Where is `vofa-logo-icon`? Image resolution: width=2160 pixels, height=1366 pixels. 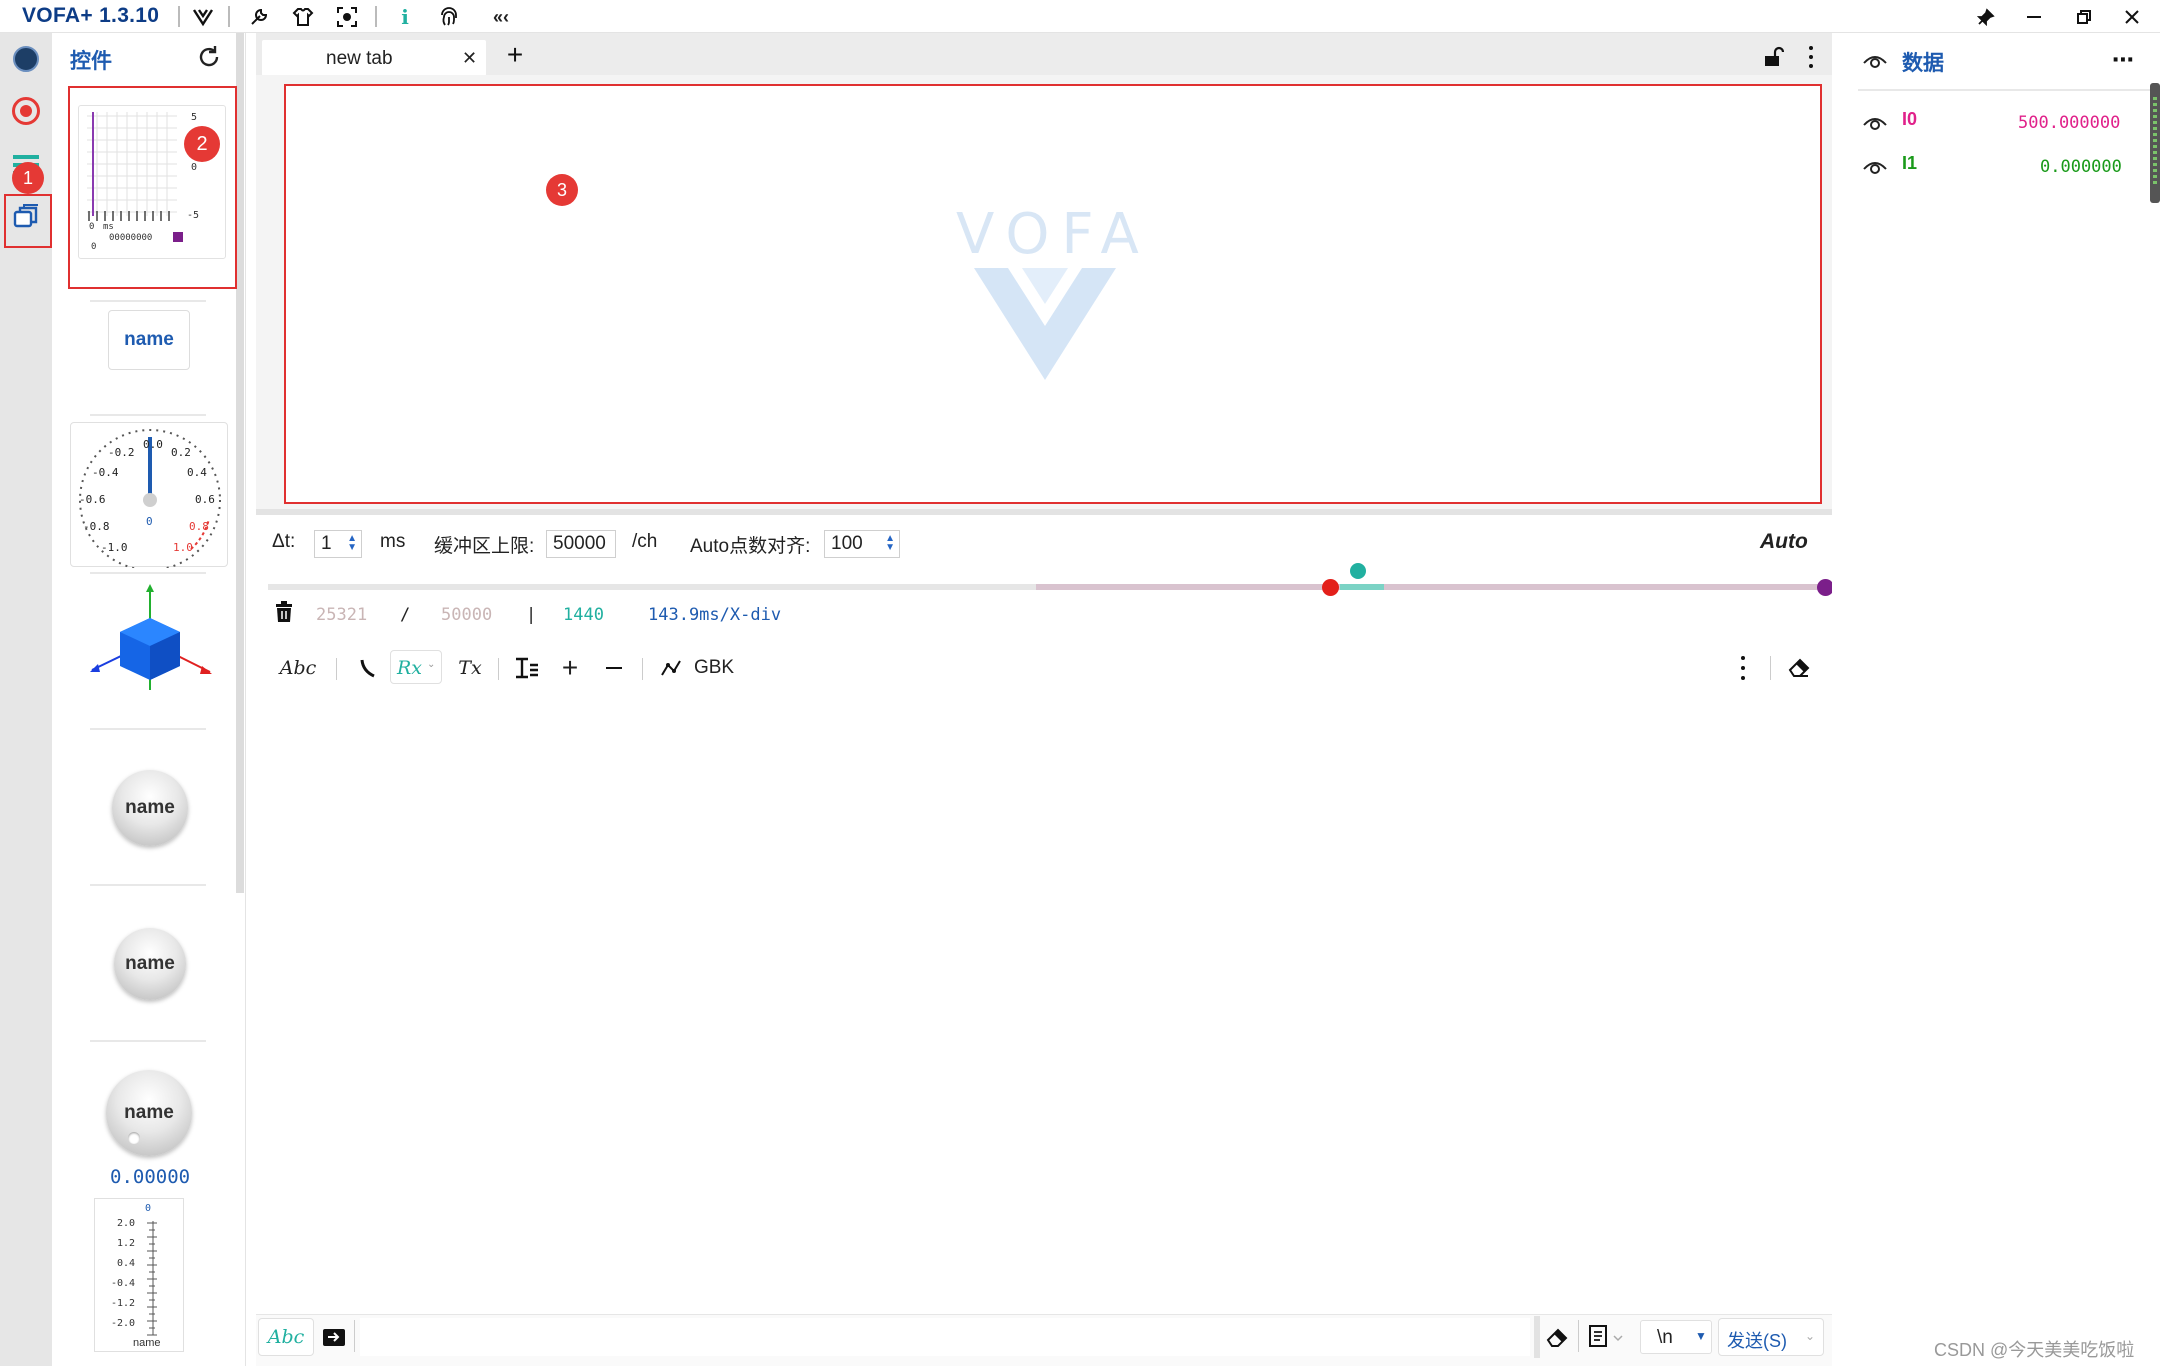 vofa-logo-icon is located at coordinates (203, 17).